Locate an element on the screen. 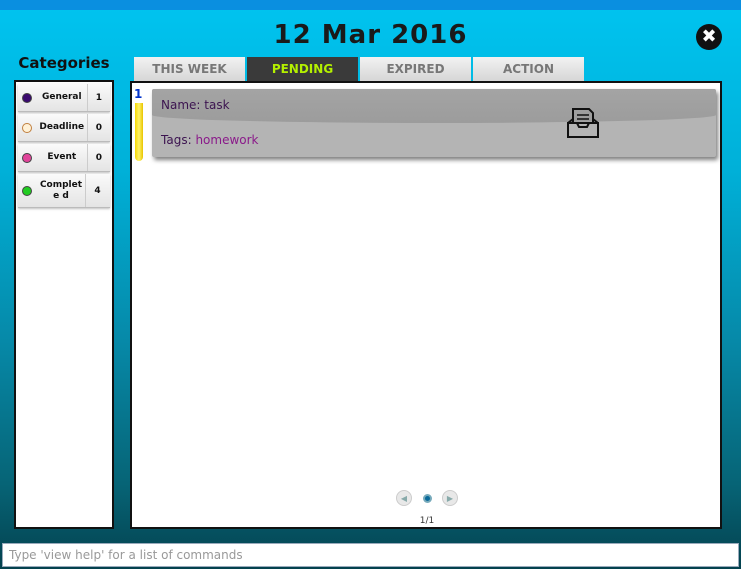  category-item-deadline: Deadline 0 is located at coordinates (64, 128).